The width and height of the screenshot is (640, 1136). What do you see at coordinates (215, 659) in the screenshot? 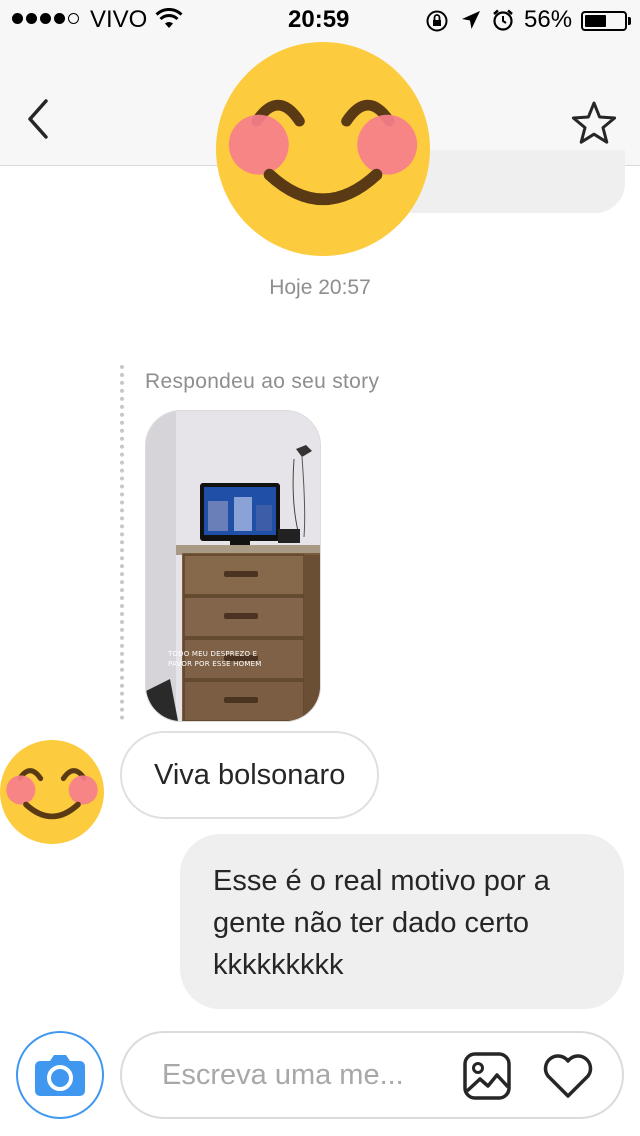
I see `story-caption: TODO MEU DESPREZO E PAVOR POR ESSE HOMEM` at bounding box center [215, 659].